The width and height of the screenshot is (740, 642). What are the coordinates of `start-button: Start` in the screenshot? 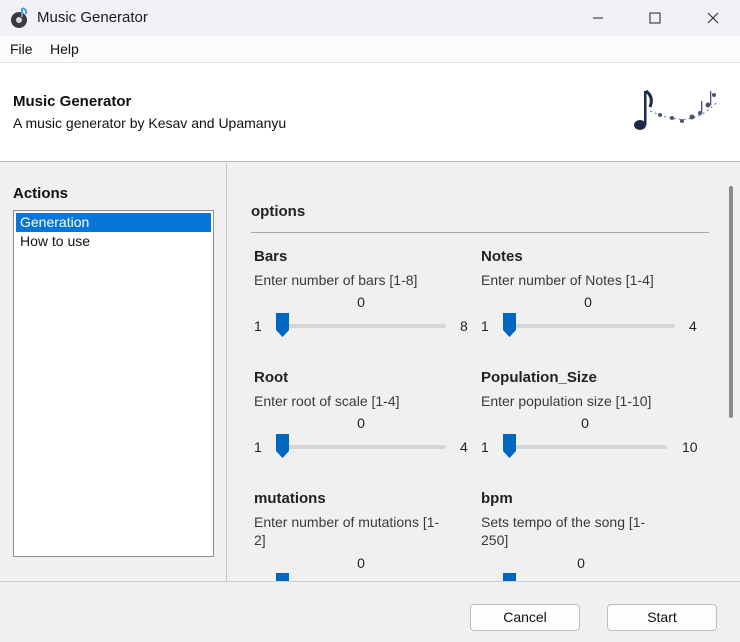 It's located at (662, 617).